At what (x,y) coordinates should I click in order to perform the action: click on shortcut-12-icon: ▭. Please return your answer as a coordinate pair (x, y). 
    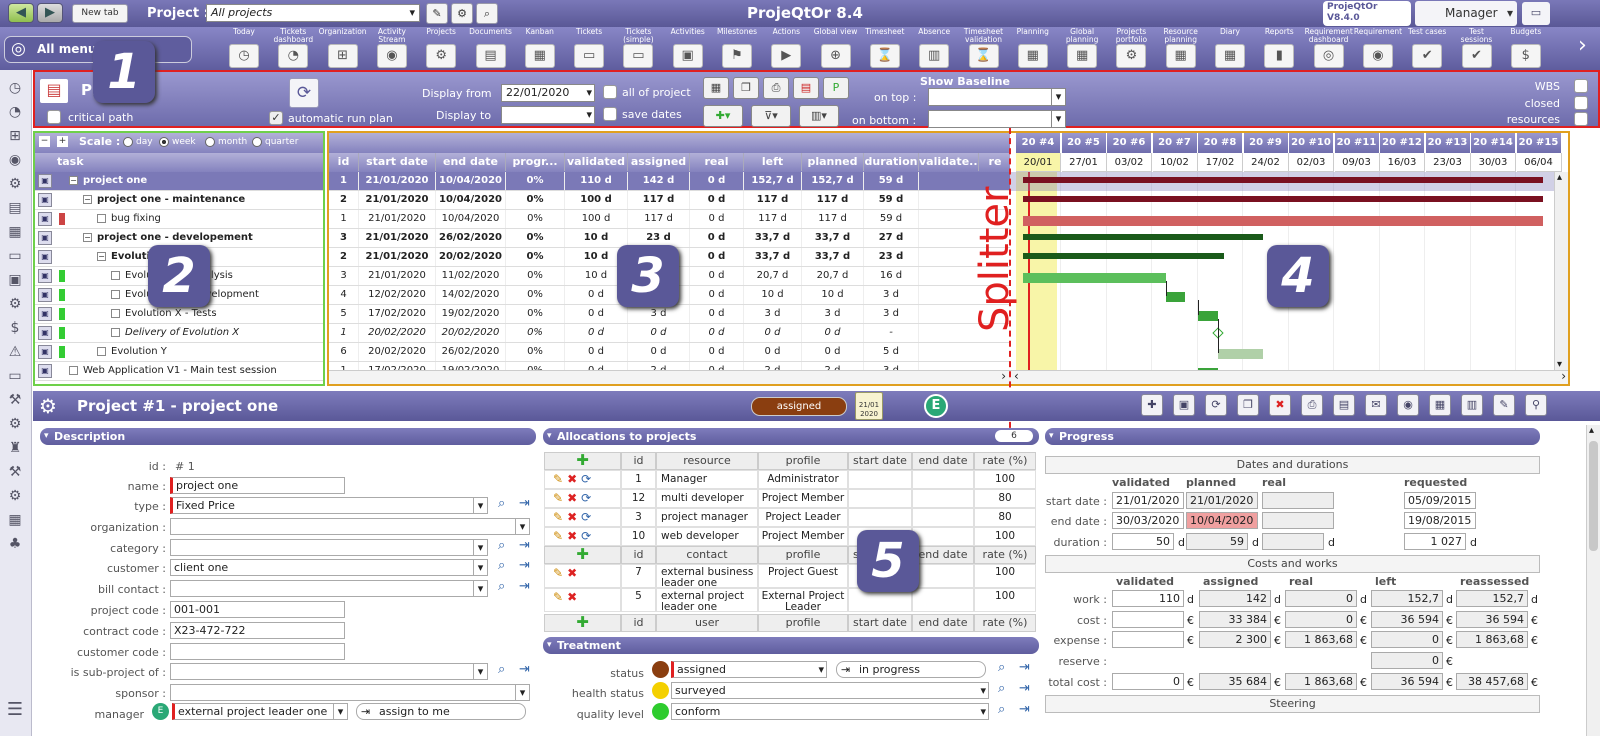
    Looking at the image, I should click on (15, 376).